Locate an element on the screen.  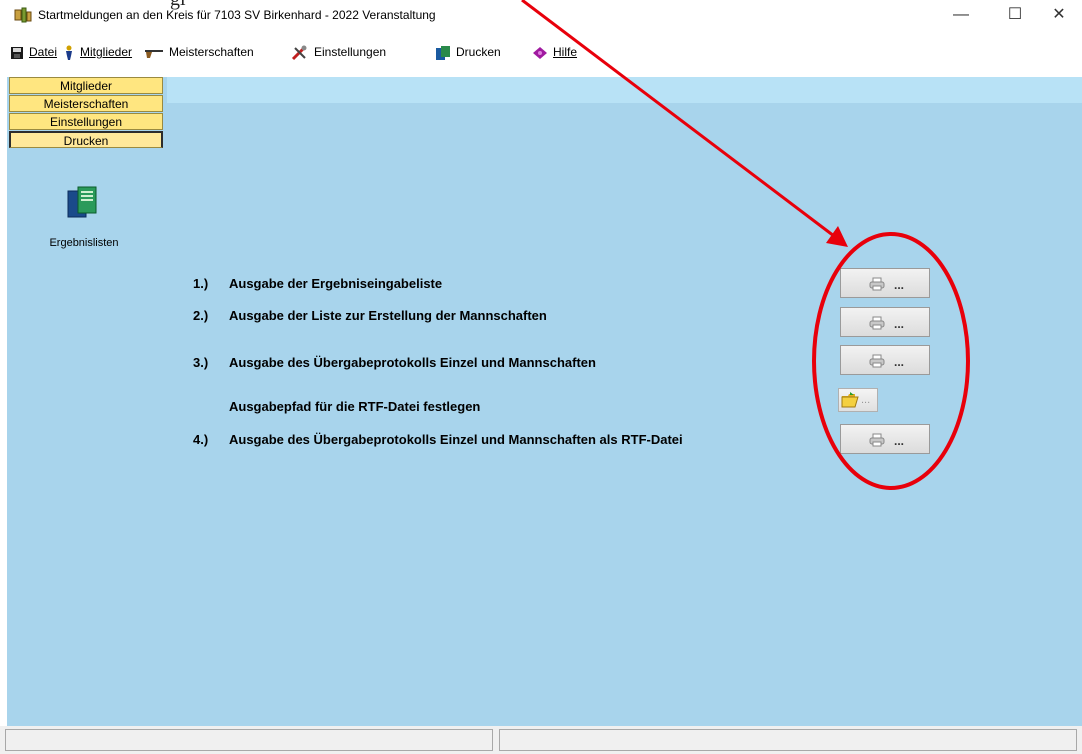
open-folder-icon is located at coordinates (850, 400).